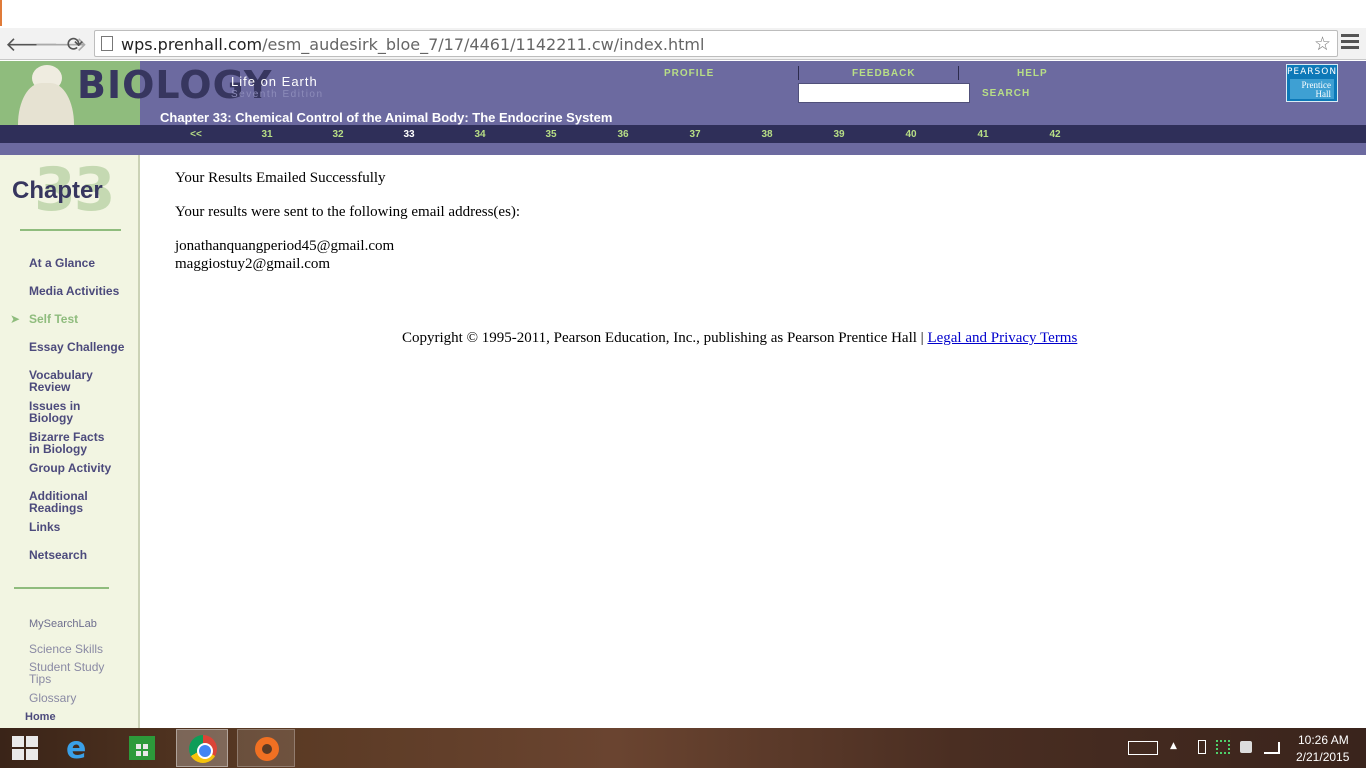 The width and height of the screenshot is (1366, 768). What do you see at coordinates (1312, 72) in the screenshot?
I see `publisher-top: PEARSON` at bounding box center [1312, 72].